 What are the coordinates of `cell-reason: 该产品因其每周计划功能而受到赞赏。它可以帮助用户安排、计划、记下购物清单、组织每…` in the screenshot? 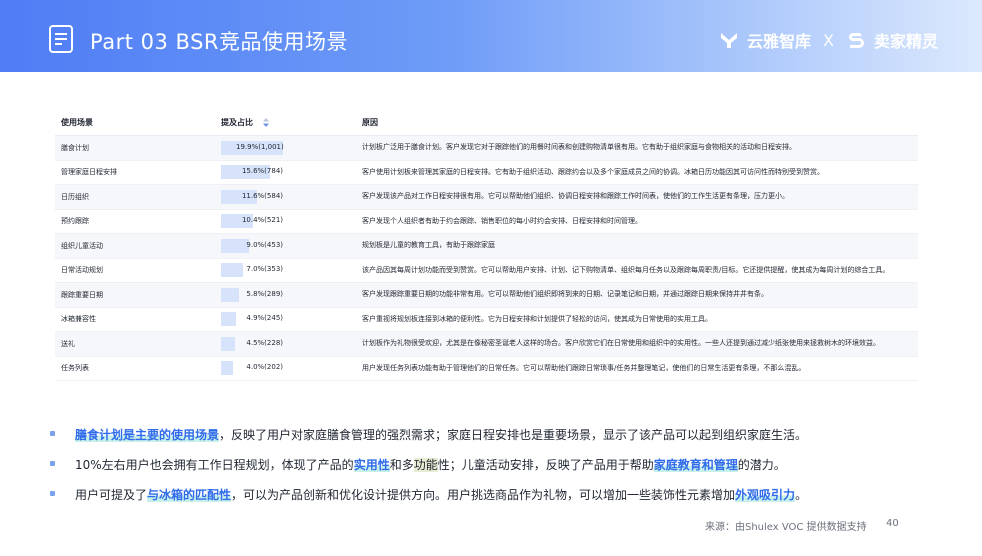 It's located at (626, 269).